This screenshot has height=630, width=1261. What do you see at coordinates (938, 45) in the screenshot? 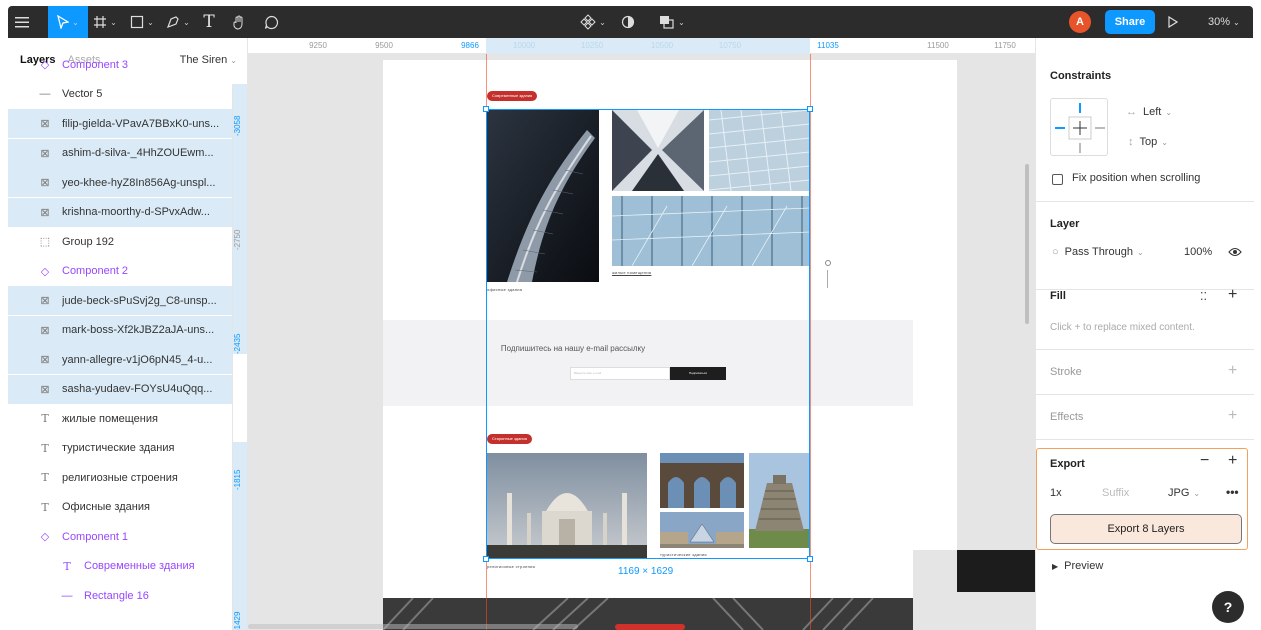
I see `ruler-tick: 11500` at bounding box center [938, 45].